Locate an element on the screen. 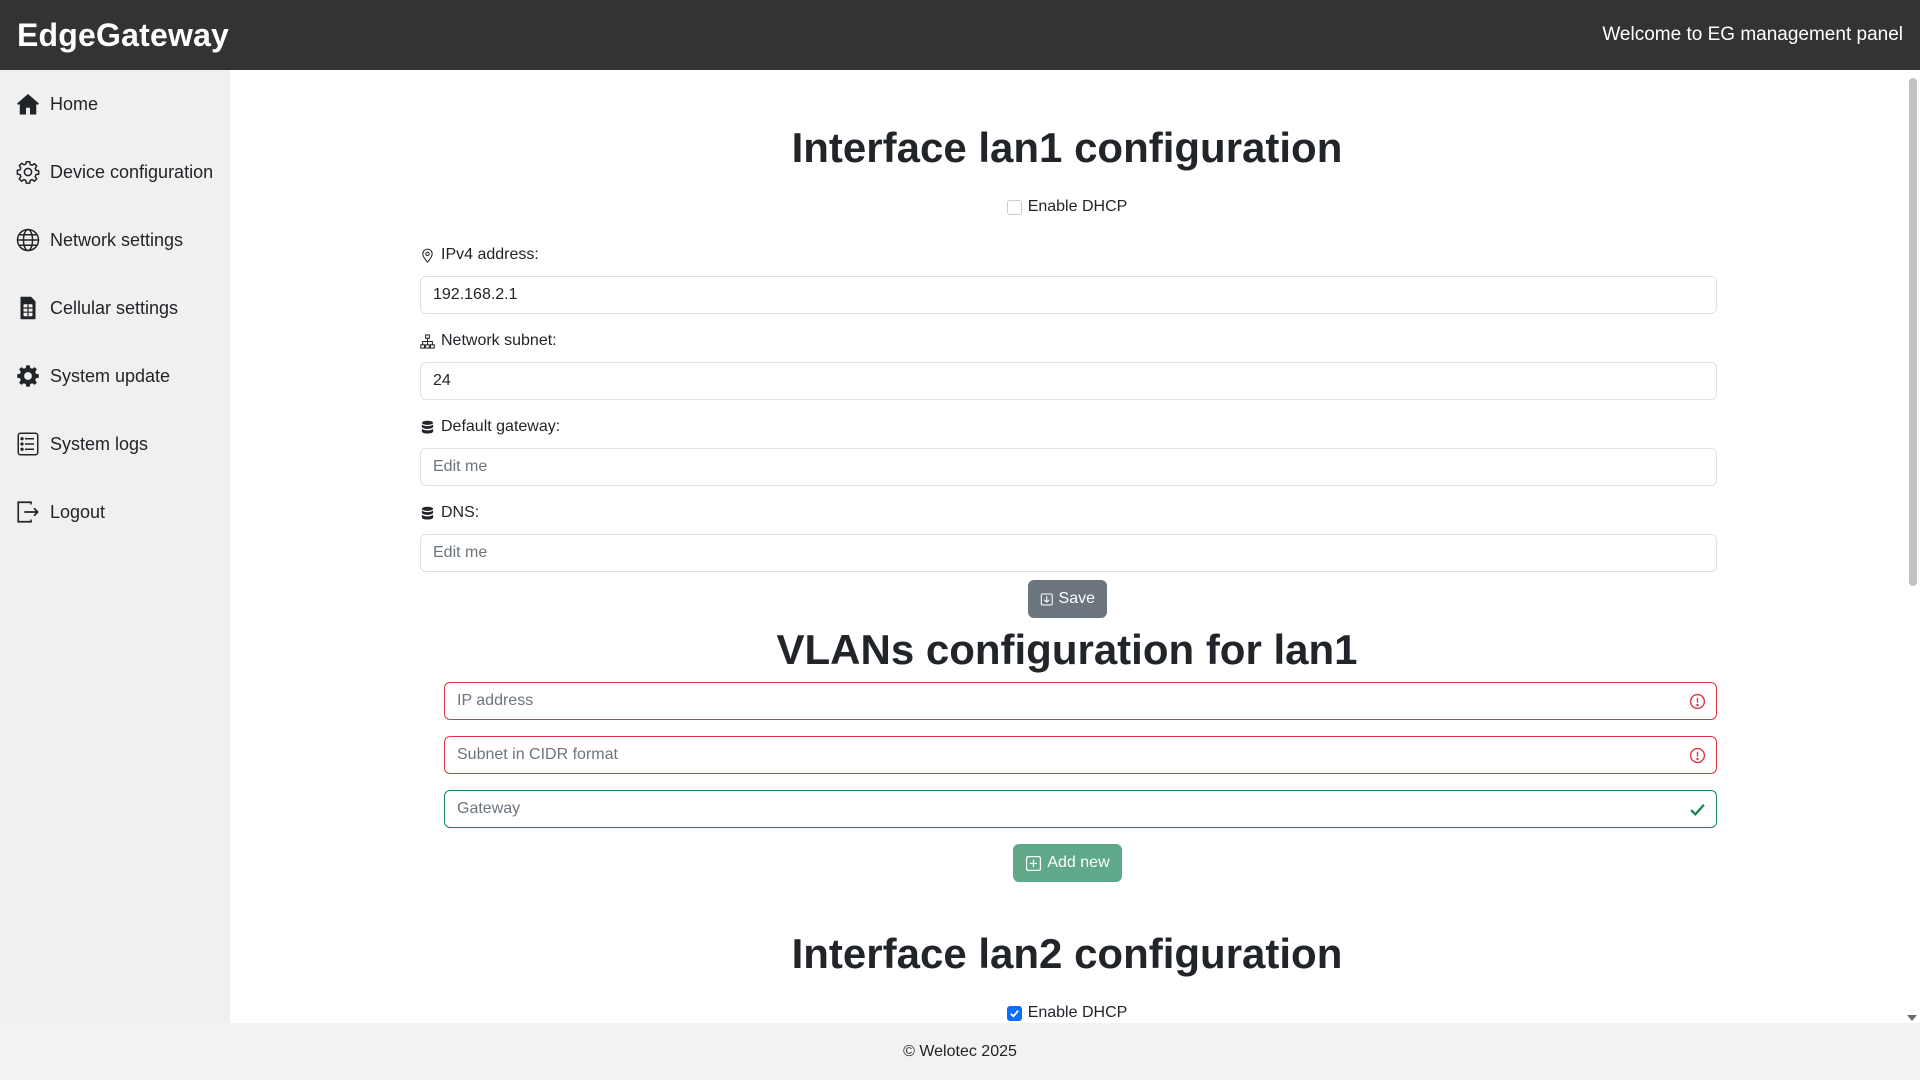 The height and width of the screenshot is (1080, 1920). lan1-dhcp-row: Enable DHCP is located at coordinates (1067, 207).